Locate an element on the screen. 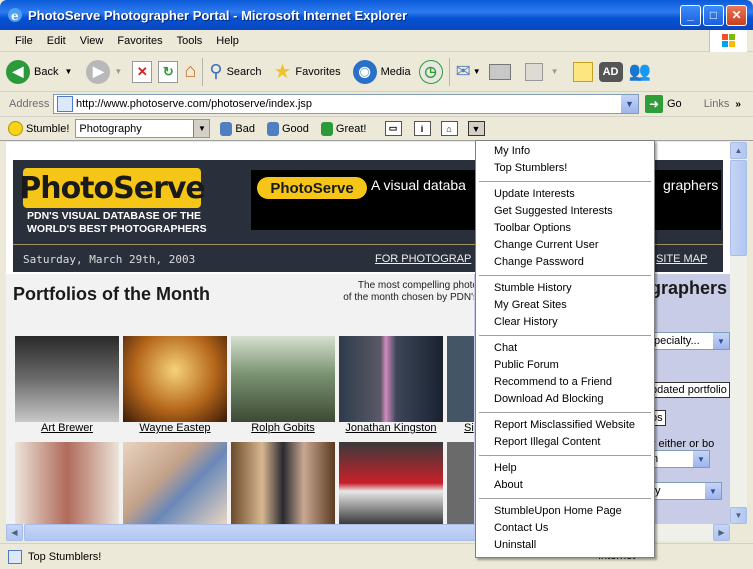 The width and height of the screenshot is (753, 569). photographer-link: Rolph Gobits is located at coordinates (283, 428).